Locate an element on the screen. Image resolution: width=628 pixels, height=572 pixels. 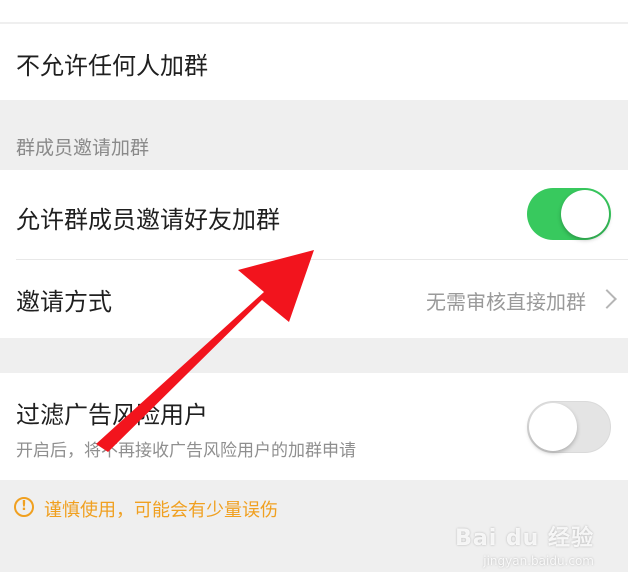
watermark-logo: Bai du 经验 is located at coordinates (524, 538).